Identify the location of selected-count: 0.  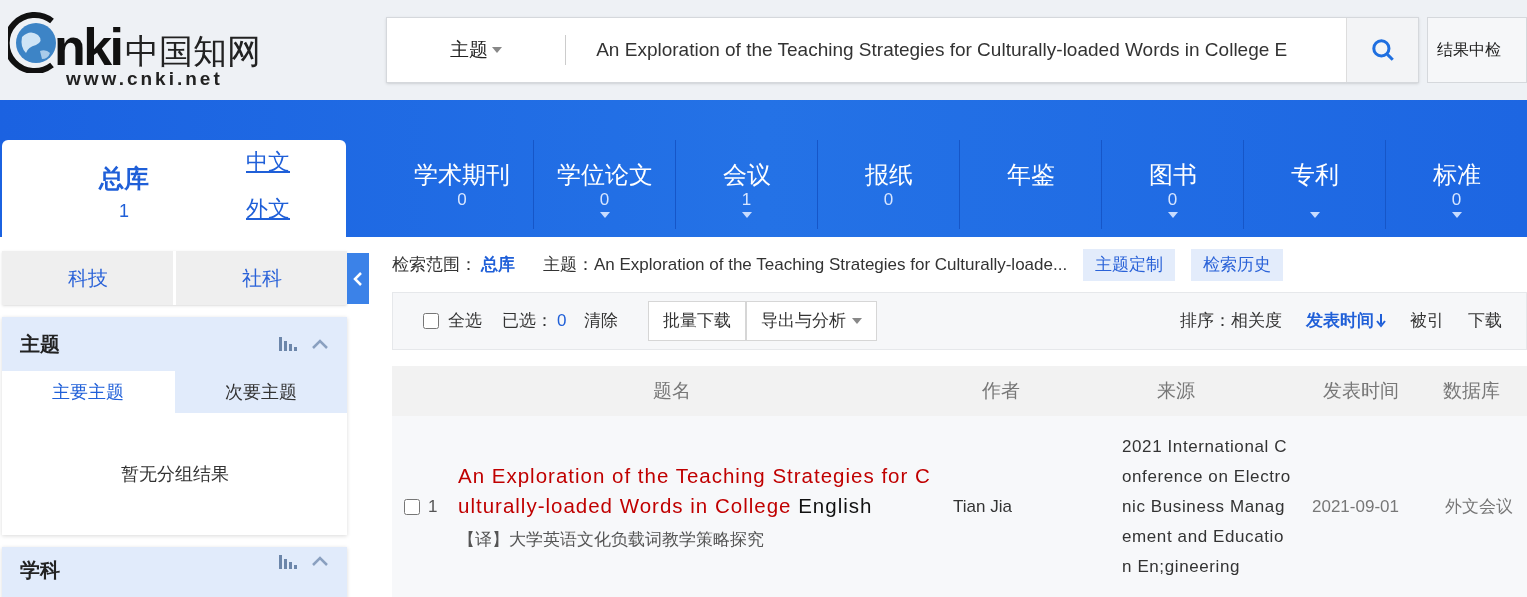
(562, 321).